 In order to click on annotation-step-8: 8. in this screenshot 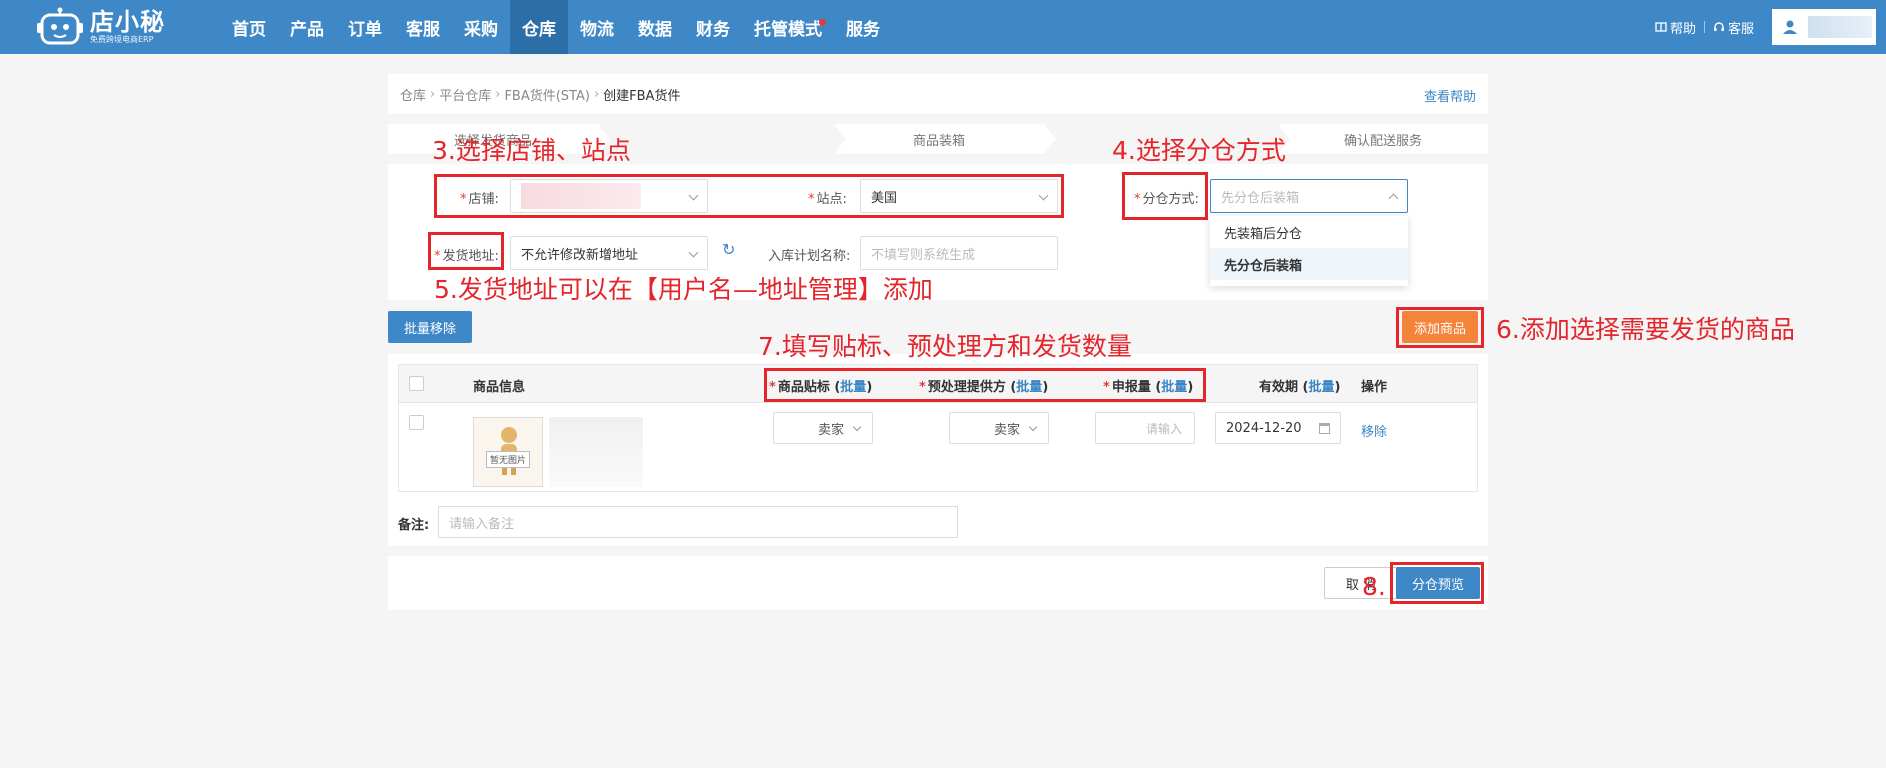, I will do `click(1374, 586)`.